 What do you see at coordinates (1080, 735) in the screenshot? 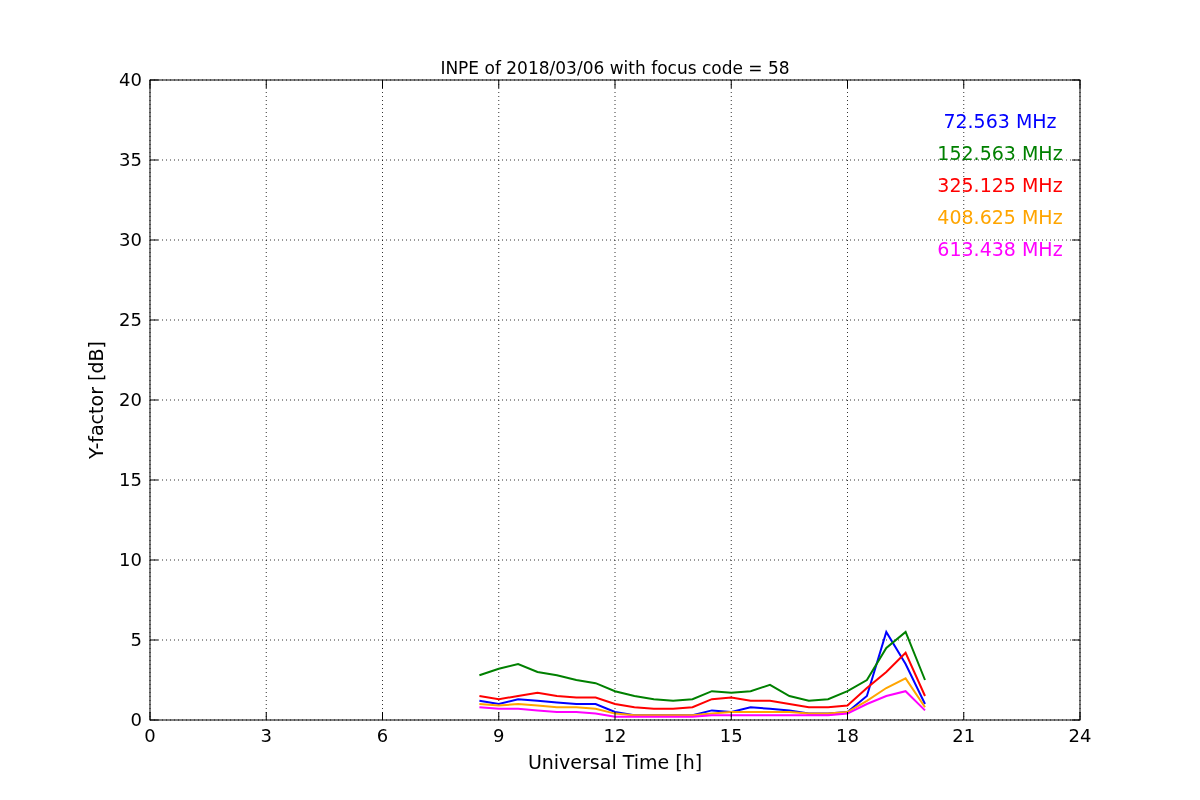
I see `tick-label: 24` at bounding box center [1080, 735].